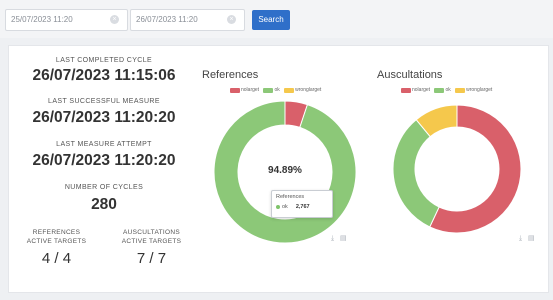 This screenshot has height=300, width=553. I want to click on tooltip-series-name: ok, so click(285, 207).